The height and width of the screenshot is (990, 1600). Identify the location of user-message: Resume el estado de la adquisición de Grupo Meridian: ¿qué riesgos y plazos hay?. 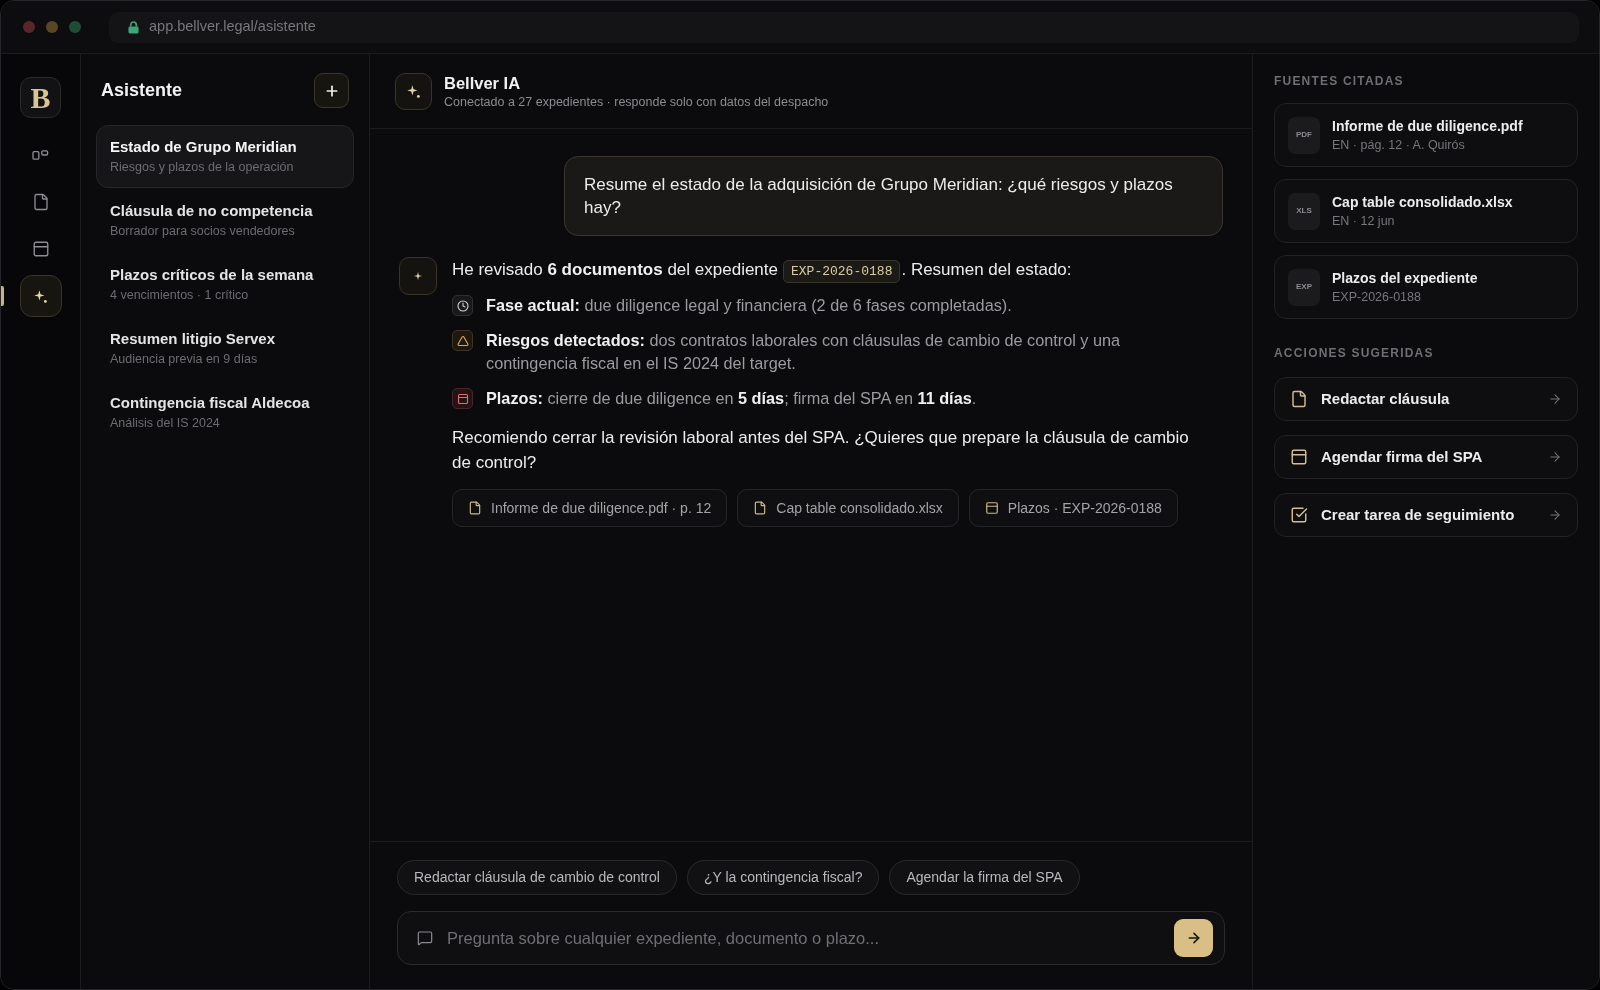
(893, 196).